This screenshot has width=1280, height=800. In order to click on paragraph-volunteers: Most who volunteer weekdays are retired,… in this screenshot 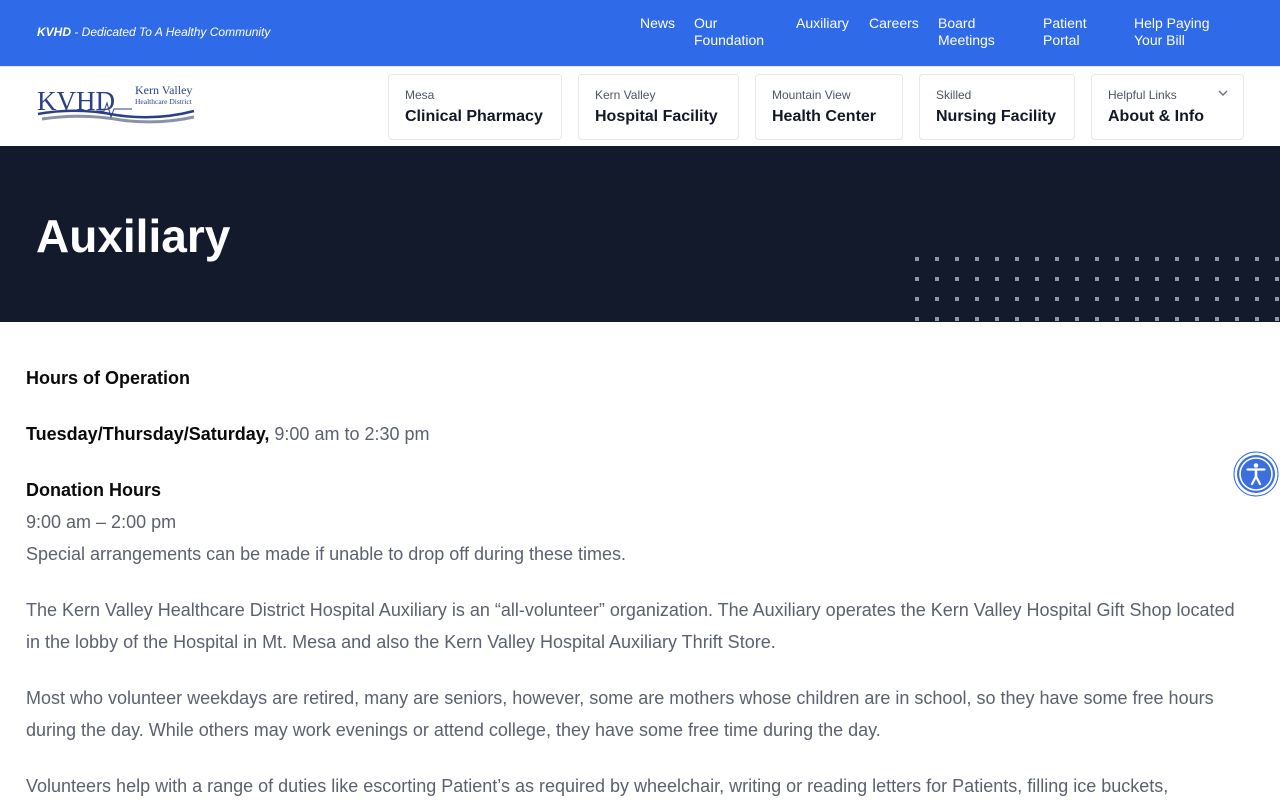, I will do `click(620, 714)`.